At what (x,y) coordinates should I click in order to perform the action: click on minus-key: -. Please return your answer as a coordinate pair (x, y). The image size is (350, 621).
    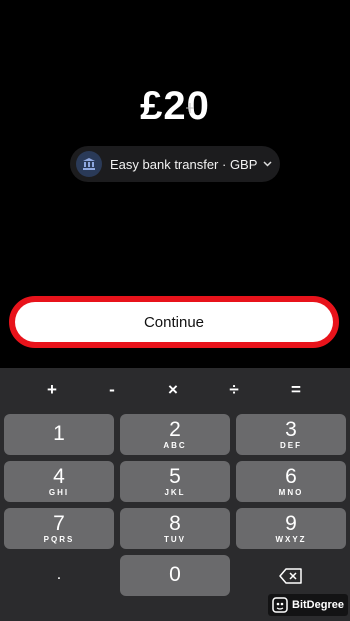
    Looking at the image, I should click on (112, 390).